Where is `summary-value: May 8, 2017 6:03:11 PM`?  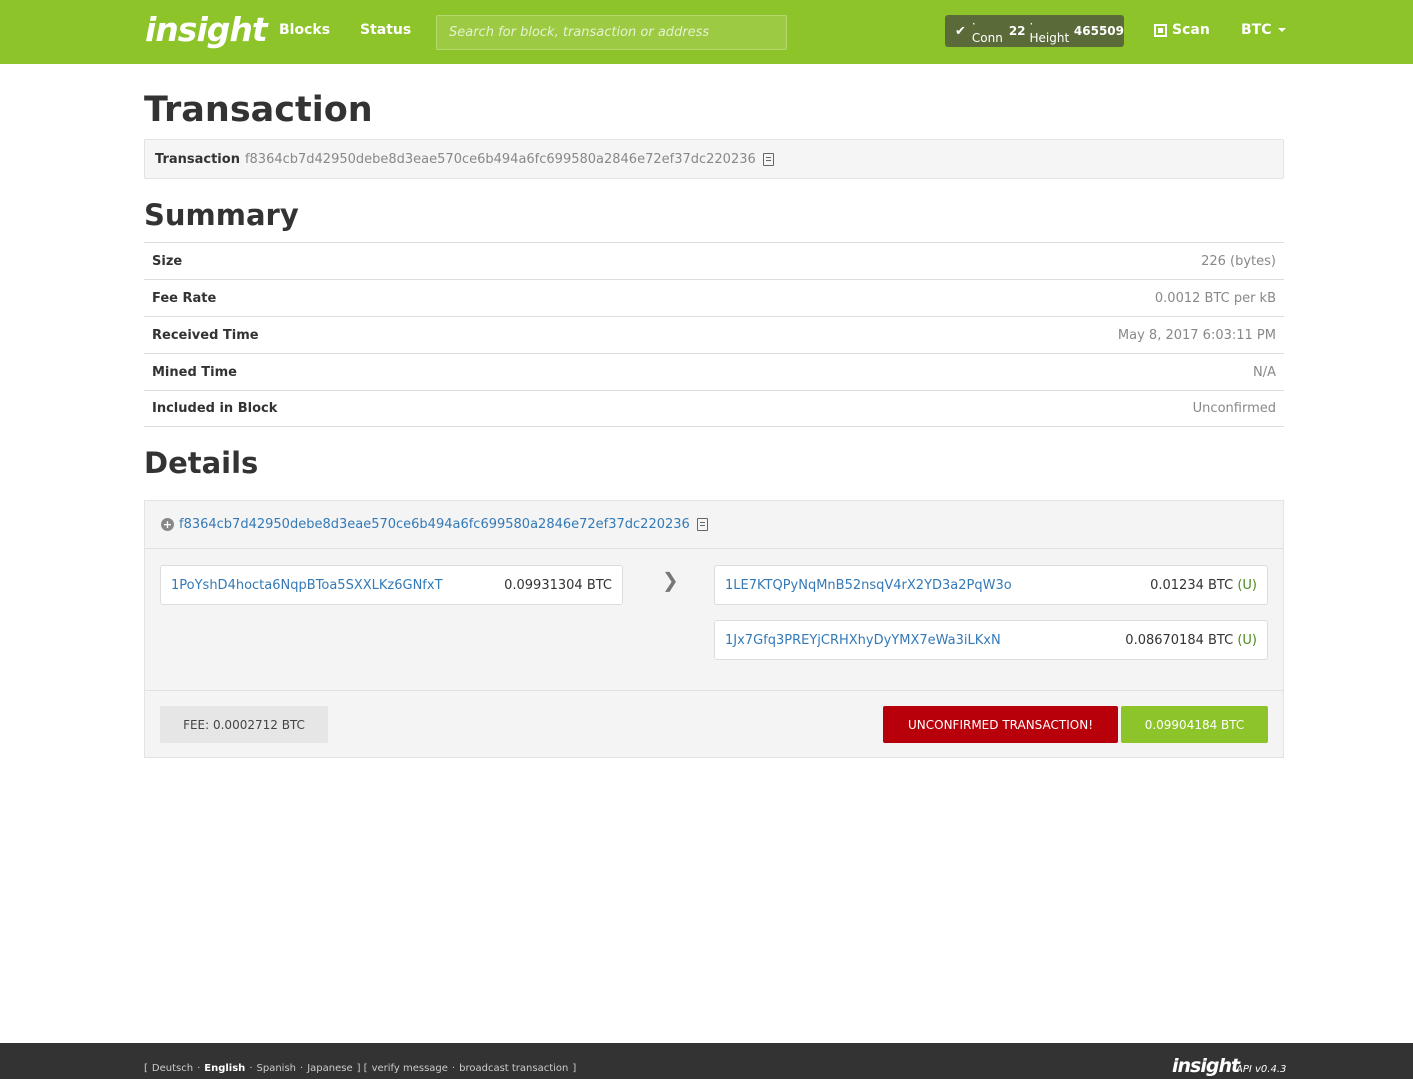 summary-value: May 8, 2017 6:03:11 PM is located at coordinates (1196, 335).